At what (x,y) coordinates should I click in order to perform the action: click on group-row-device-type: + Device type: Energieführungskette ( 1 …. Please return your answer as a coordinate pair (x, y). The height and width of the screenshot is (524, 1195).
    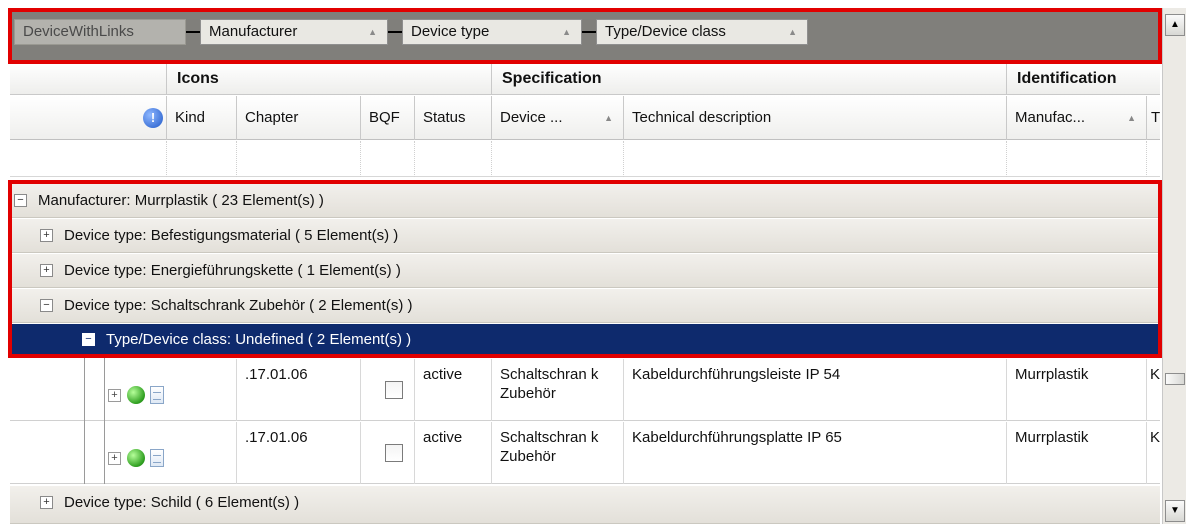
    Looking at the image, I should click on (585, 271).